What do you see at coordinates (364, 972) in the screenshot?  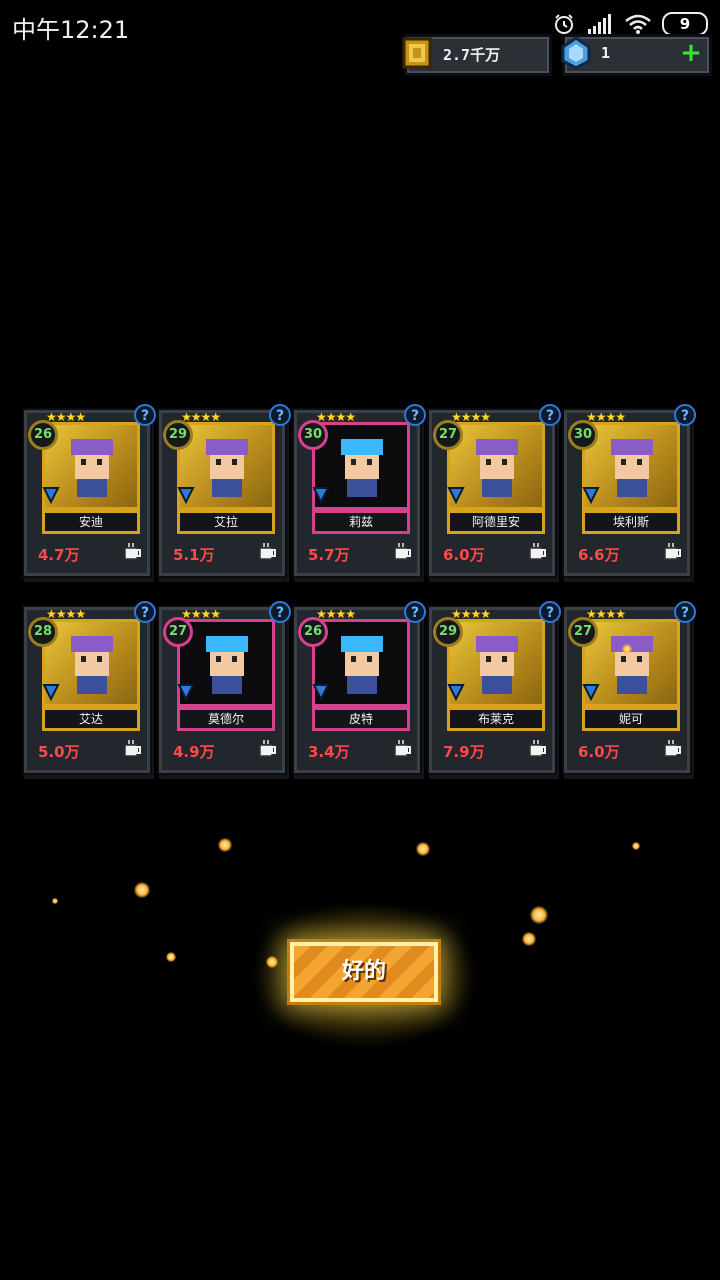 I see `ok-button: 好的` at bounding box center [364, 972].